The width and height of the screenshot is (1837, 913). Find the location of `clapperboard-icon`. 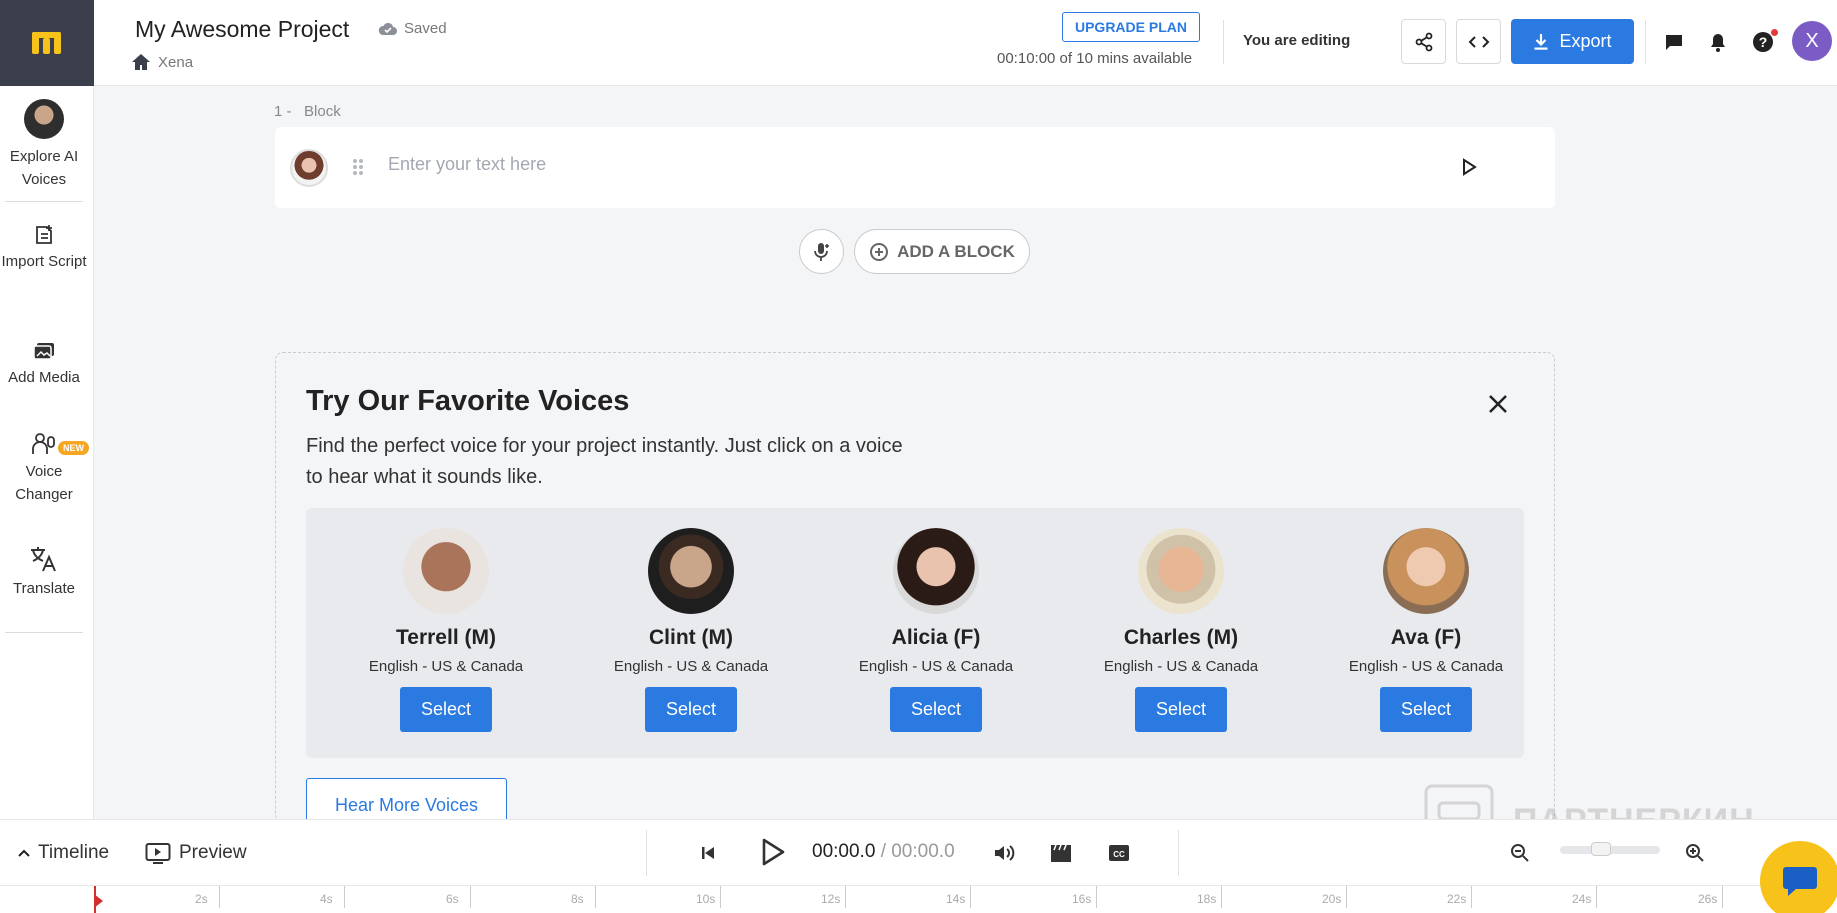

clapperboard-icon is located at coordinates (1061, 853).